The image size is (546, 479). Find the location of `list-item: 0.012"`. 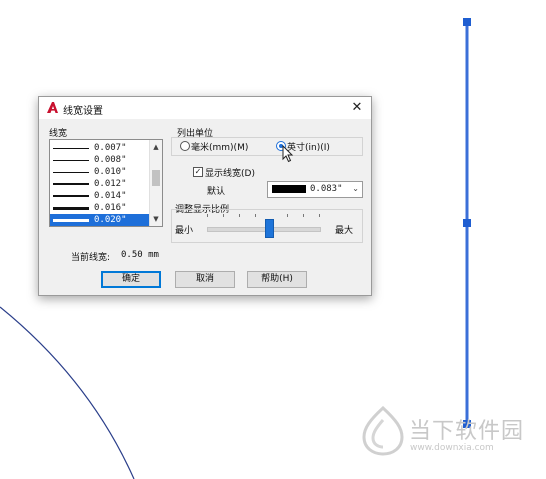

list-item: 0.012" is located at coordinates (100, 184).